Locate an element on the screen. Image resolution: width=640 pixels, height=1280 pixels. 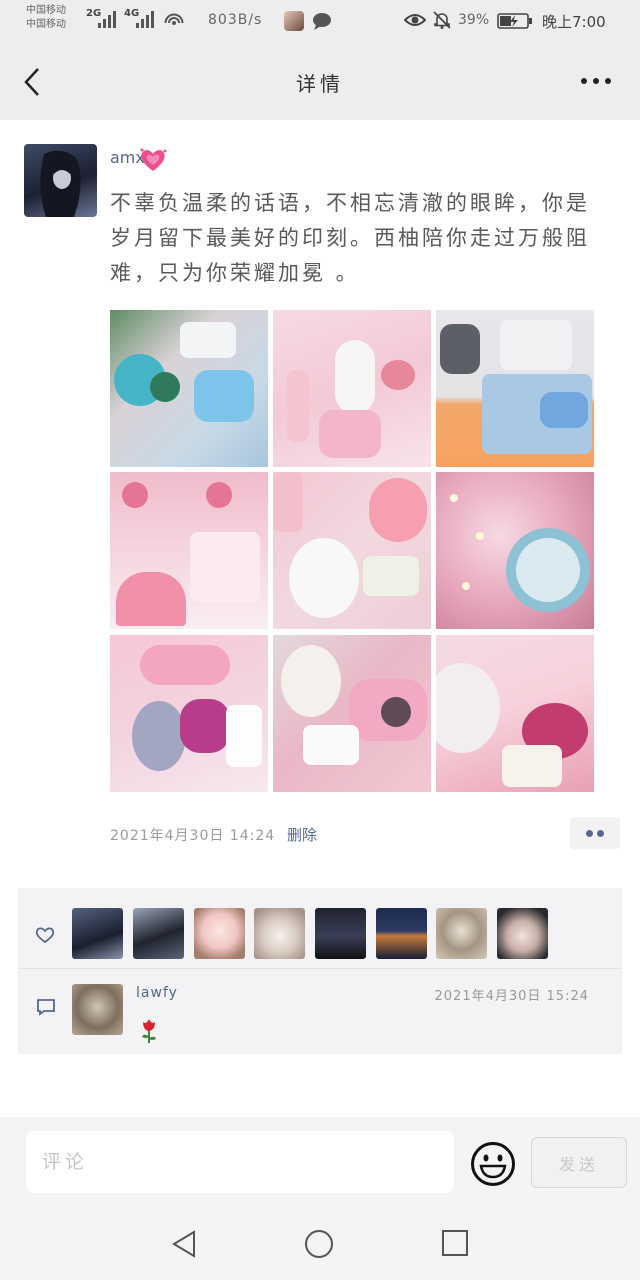
photo-blue-gift-box-camera is located at coordinates (515, 388).